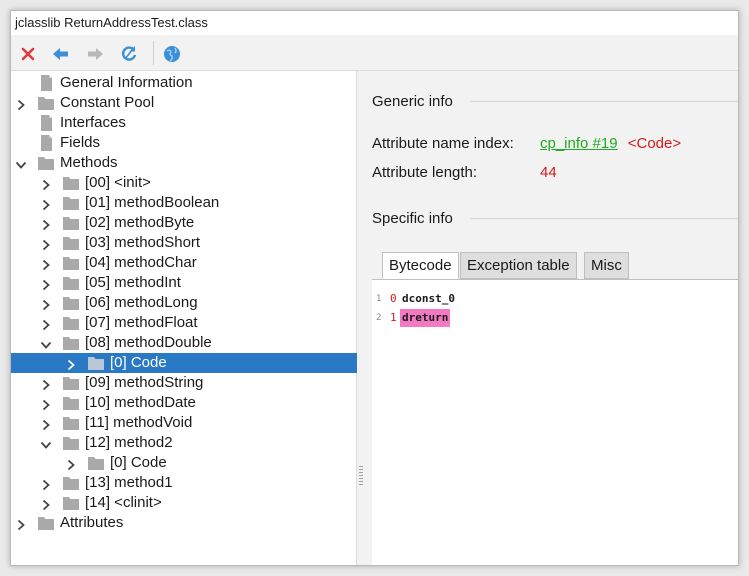  What do you see at coordinates (144, 382) in the screenshot?
I see `tree-row-label: [09] methodString` at bounding box center [144, 382].